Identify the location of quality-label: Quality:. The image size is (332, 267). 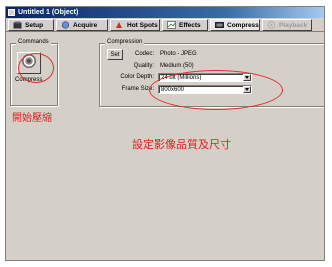
(143, 66).